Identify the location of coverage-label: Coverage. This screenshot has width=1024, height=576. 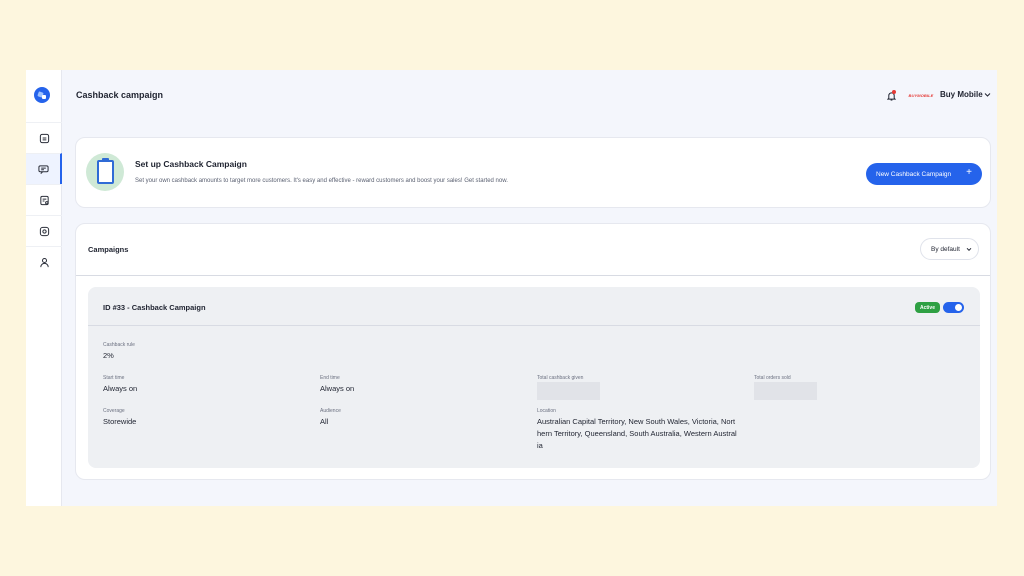
(114, 411).